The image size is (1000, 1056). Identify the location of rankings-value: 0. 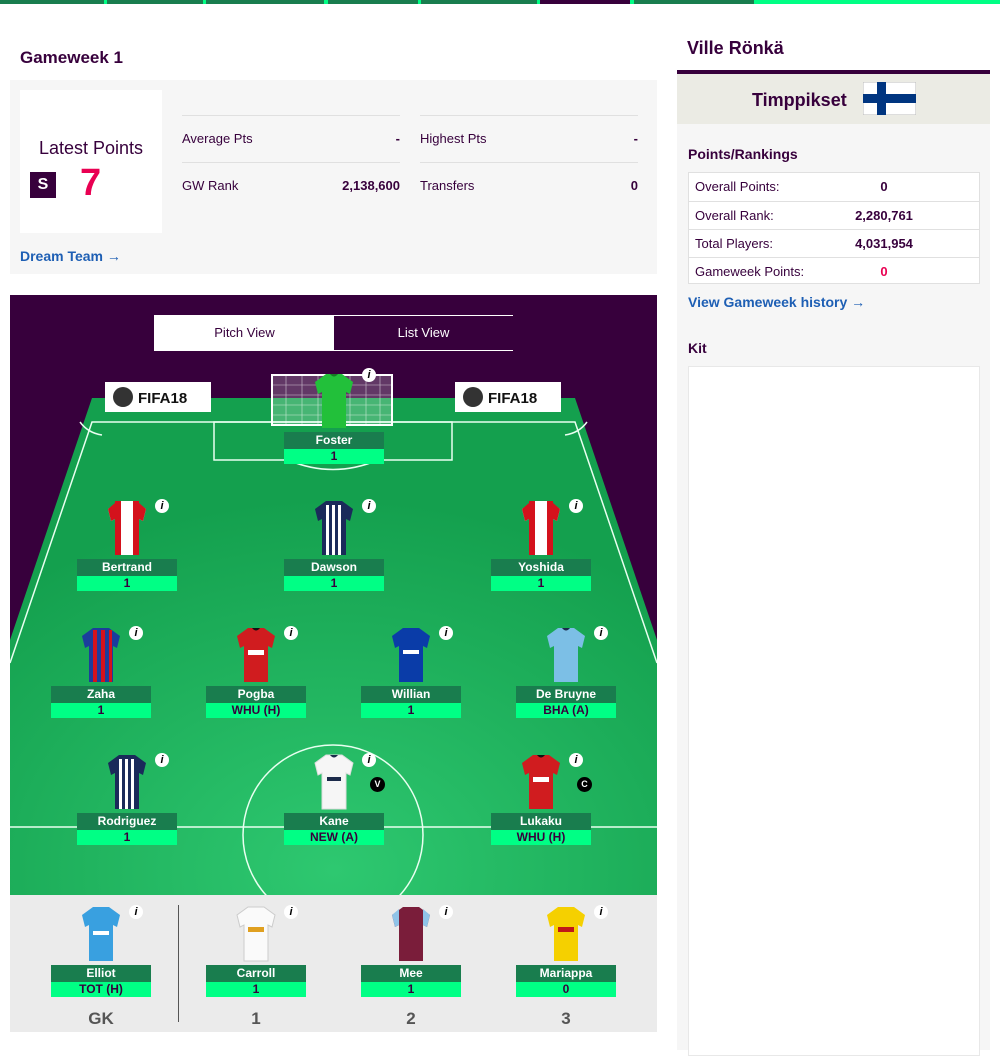
(884, 271).